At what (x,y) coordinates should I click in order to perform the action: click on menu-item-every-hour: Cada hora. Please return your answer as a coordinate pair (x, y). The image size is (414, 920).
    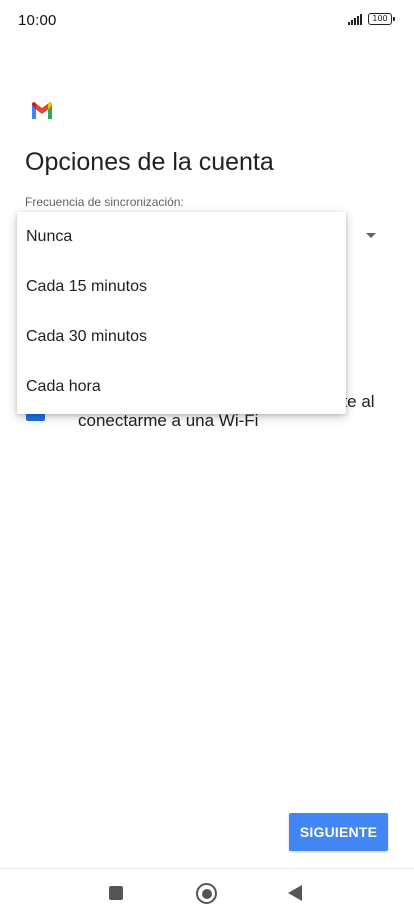
    Looking at the image, I should click on (181, 387).